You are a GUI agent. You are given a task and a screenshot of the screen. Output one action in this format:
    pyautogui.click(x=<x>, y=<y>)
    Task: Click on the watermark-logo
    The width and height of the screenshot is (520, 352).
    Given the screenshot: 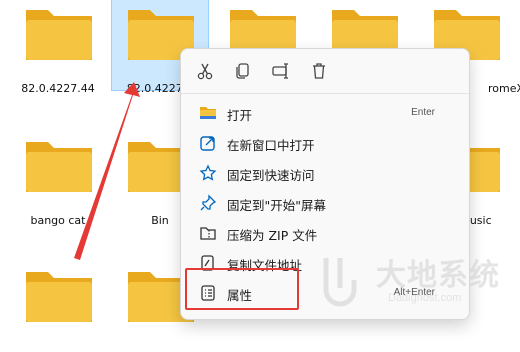 What is the action you would take?
    pyautogui.click(x=340, y=282)
    